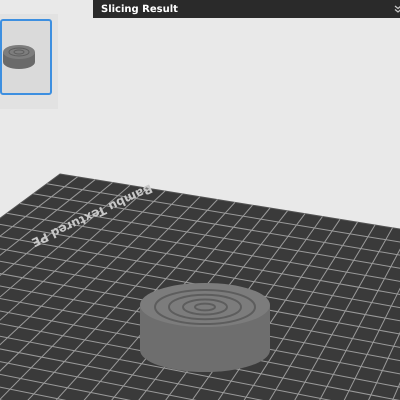  I want to click on panel-title: Slicing Result, so click(139, 9).